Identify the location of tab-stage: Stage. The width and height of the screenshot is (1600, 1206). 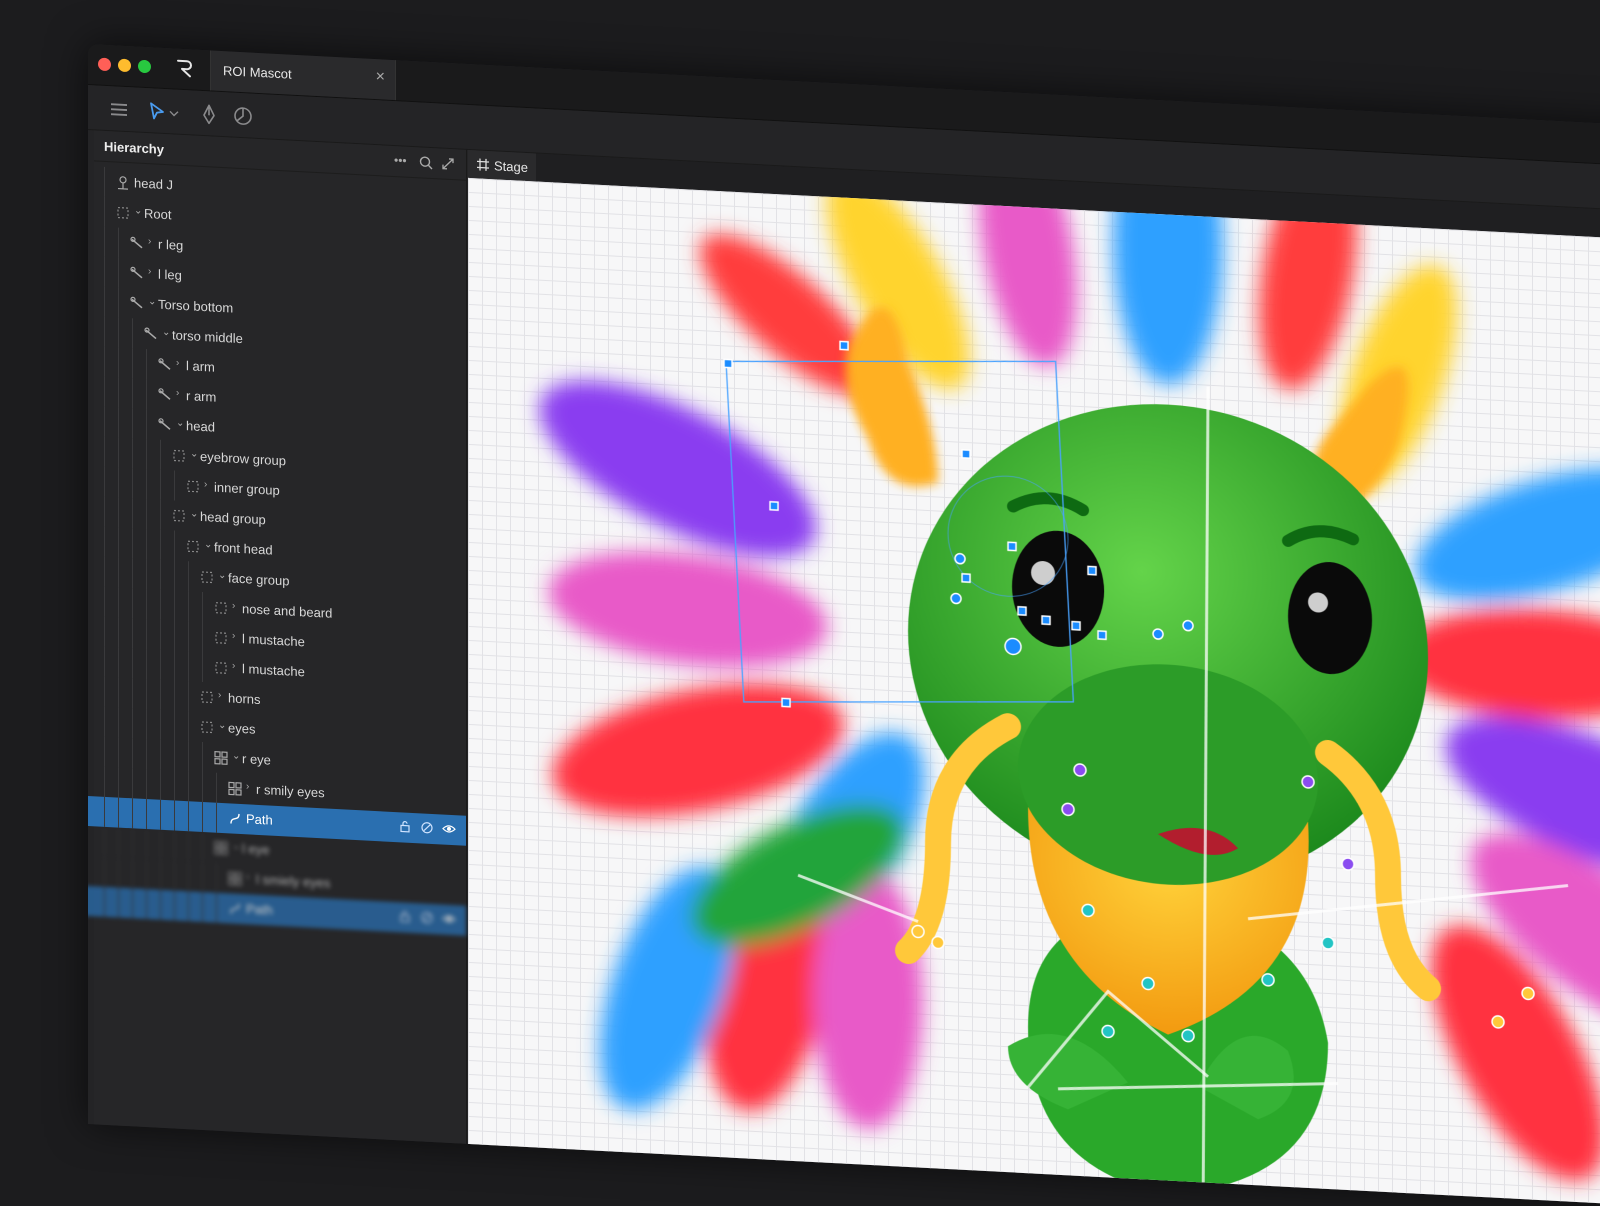
(502, 165).